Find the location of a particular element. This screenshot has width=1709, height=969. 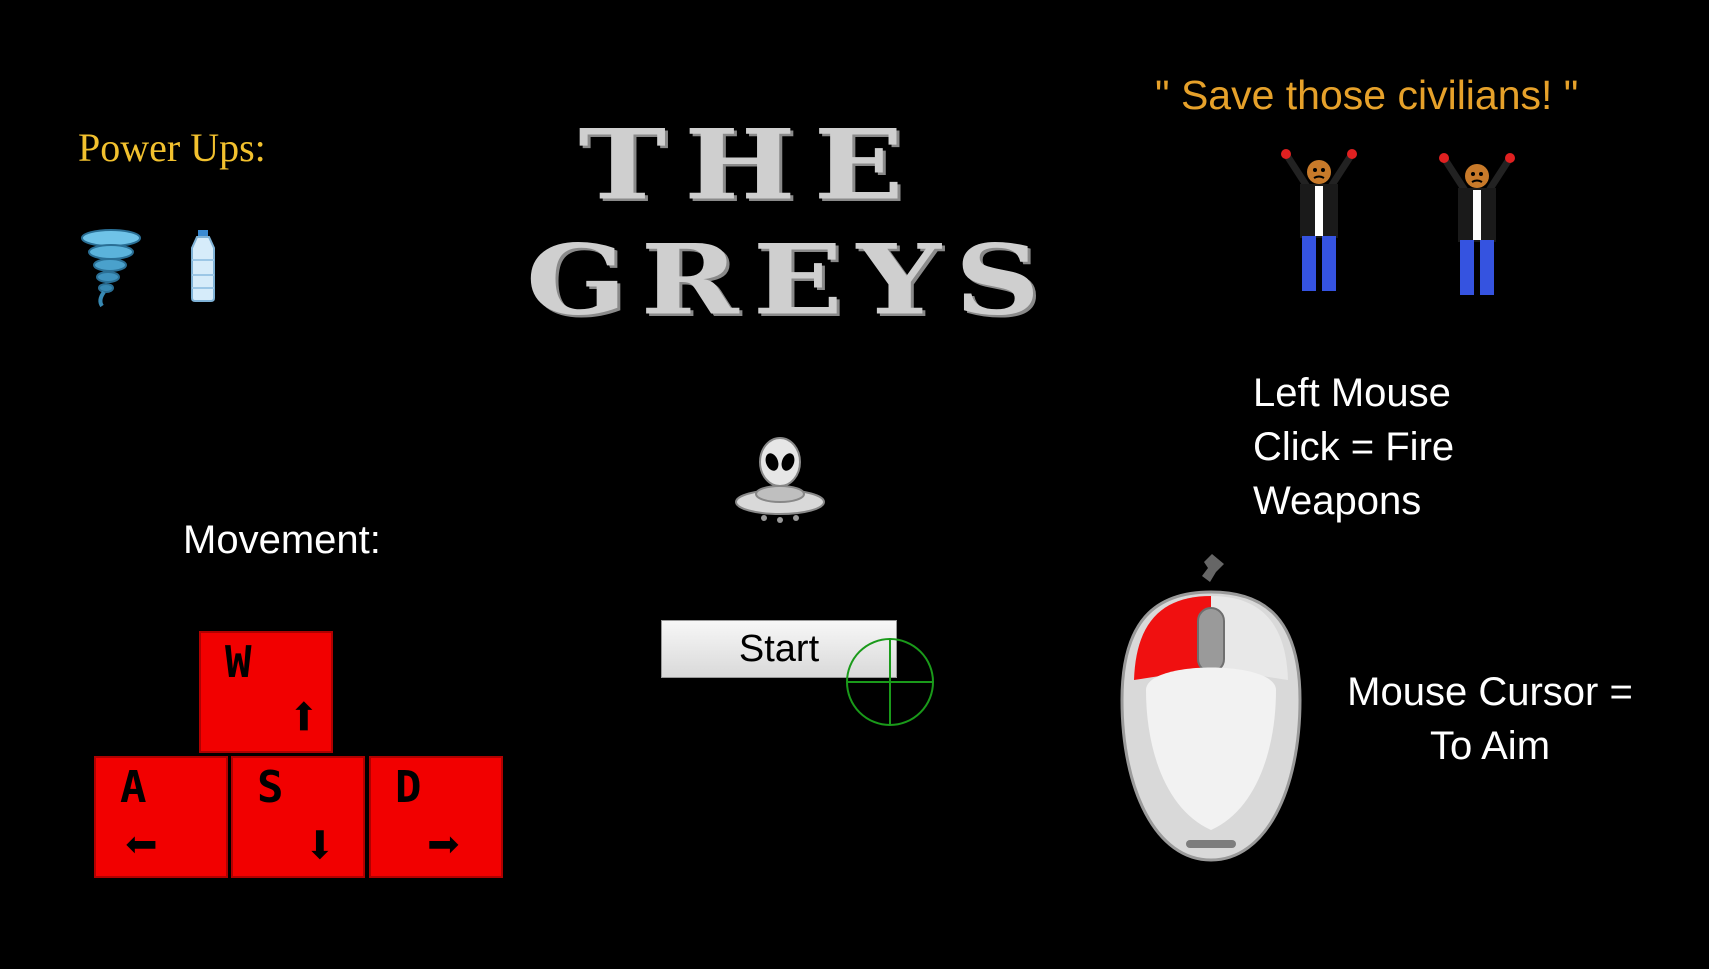

w-key: W ⬆ is located at coordinates (266, 692).